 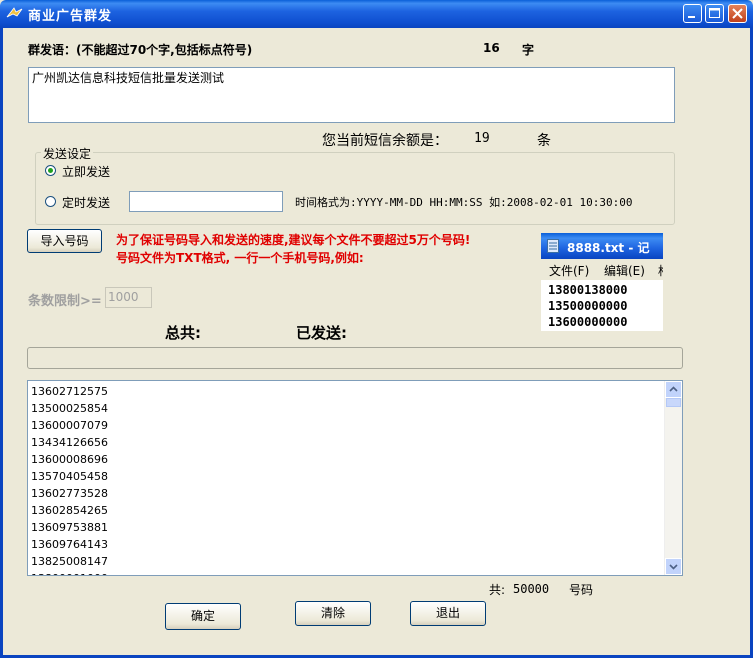 What do you see at coordinates (69, 476) in the screenshot?
I see `number-list-item: 13570405458` at bounding box center [69, 476].